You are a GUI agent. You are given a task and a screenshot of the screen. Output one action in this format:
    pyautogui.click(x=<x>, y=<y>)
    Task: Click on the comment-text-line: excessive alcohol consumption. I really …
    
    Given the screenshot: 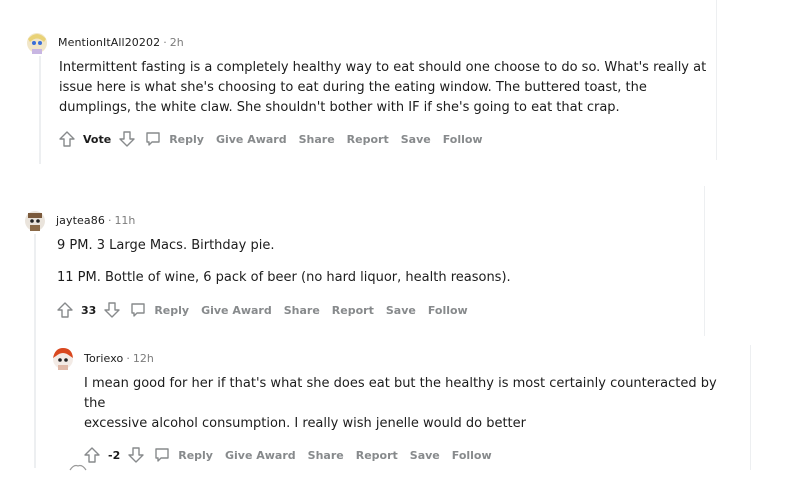 What is the action you would take?
    pyautogui.click(x=305, y=423)
    